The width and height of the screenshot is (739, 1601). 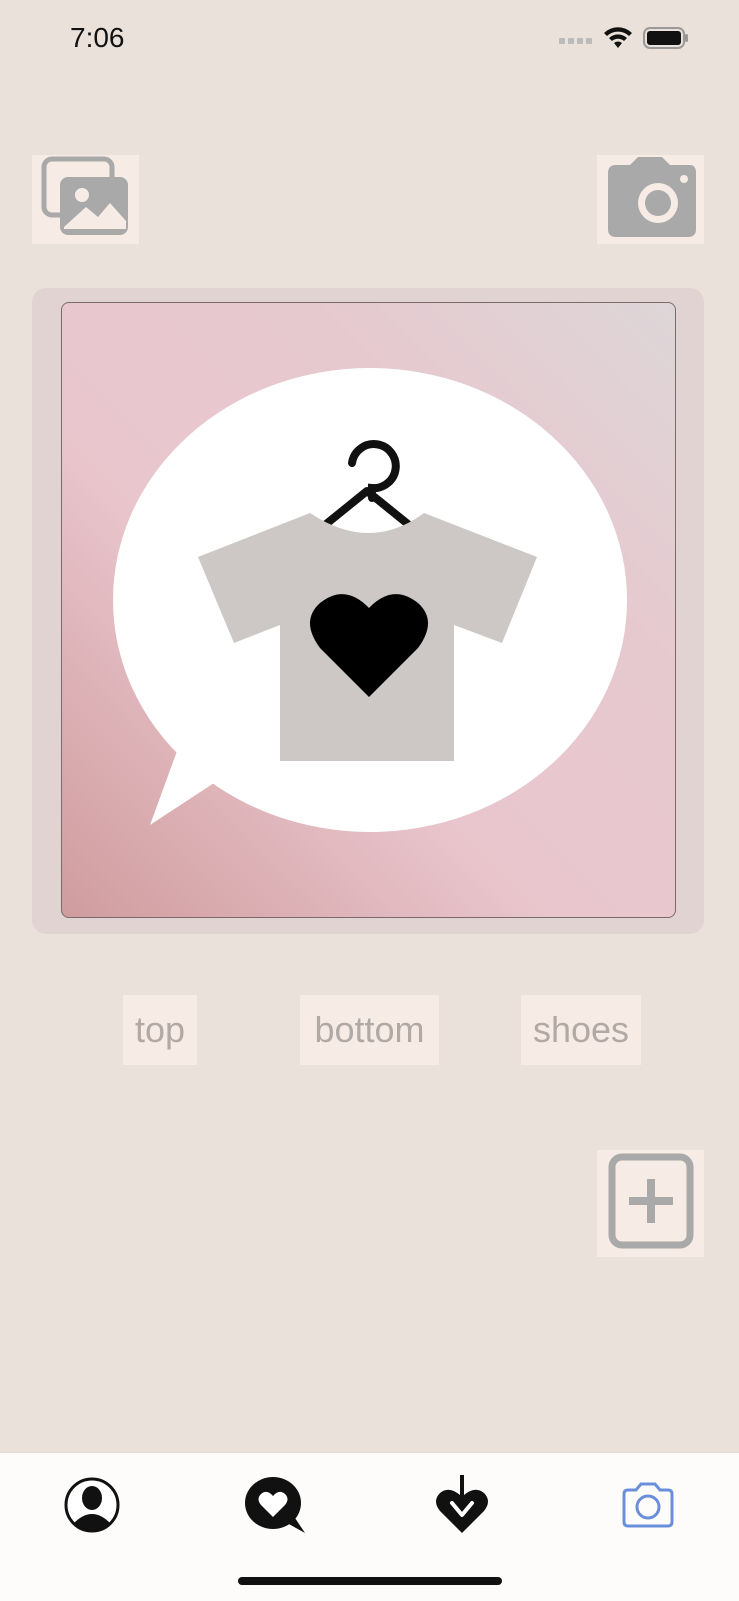 I want to click on camera-button, so click(x=650, y=199).